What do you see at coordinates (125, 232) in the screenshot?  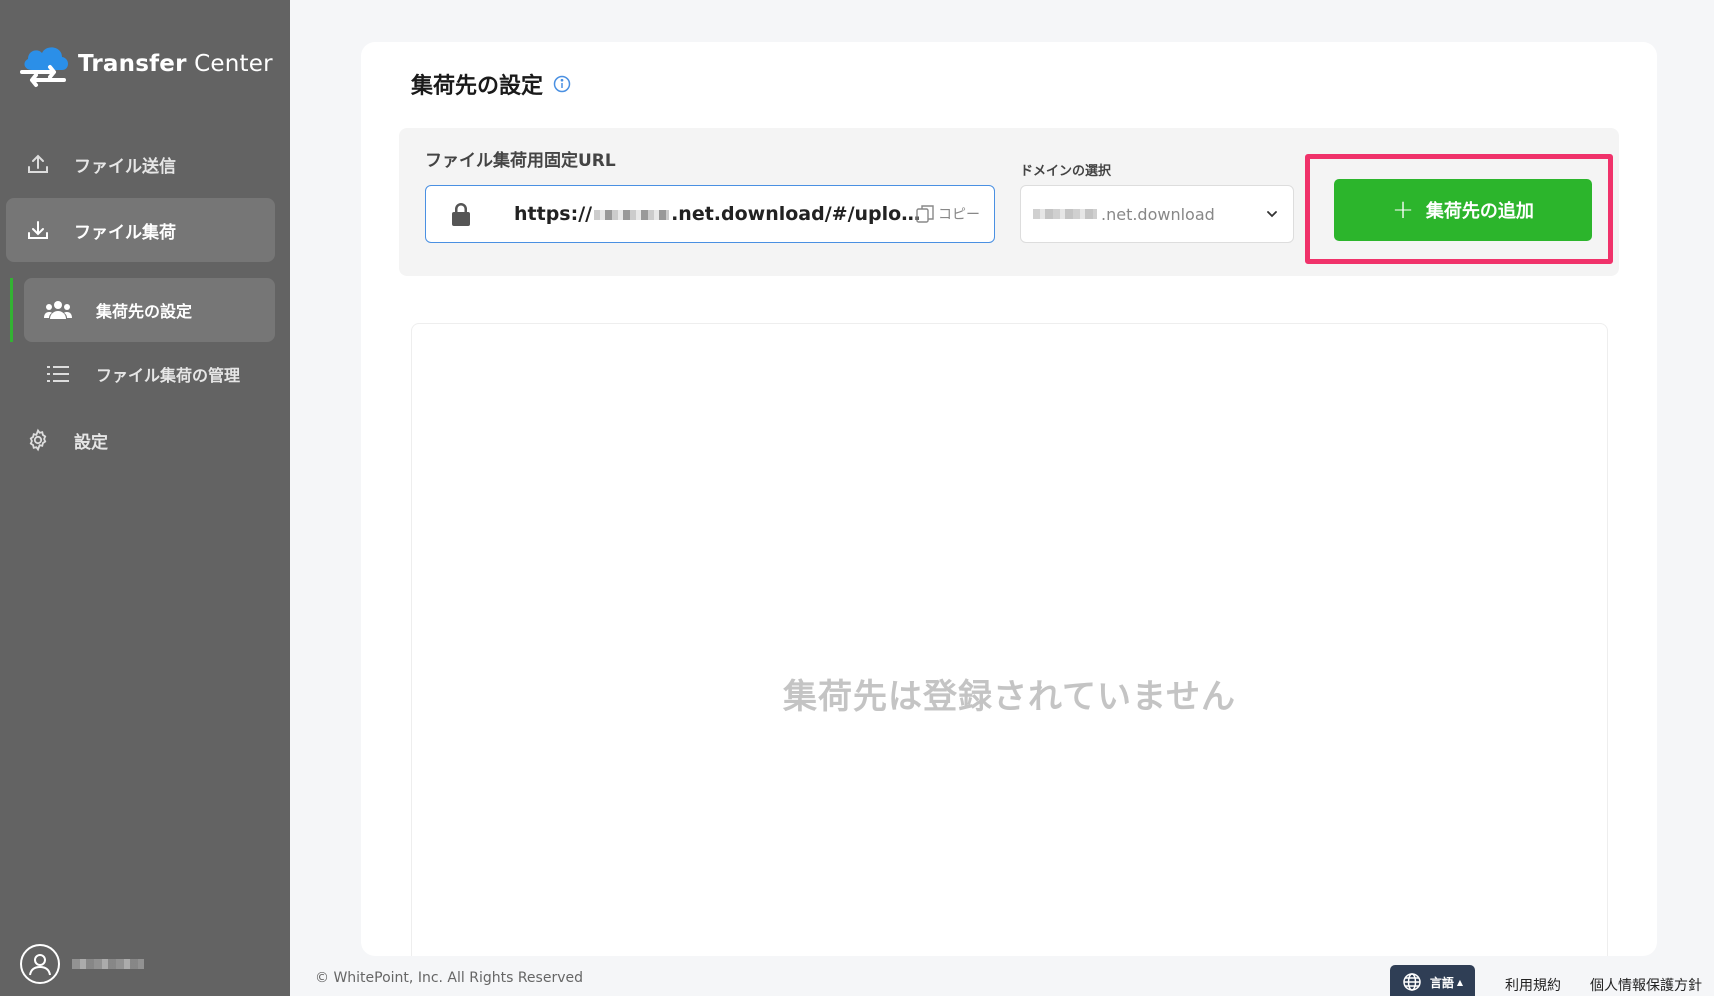 I see `sidebar-item-label: ファイル集荷` at bounding box center [125, 232].